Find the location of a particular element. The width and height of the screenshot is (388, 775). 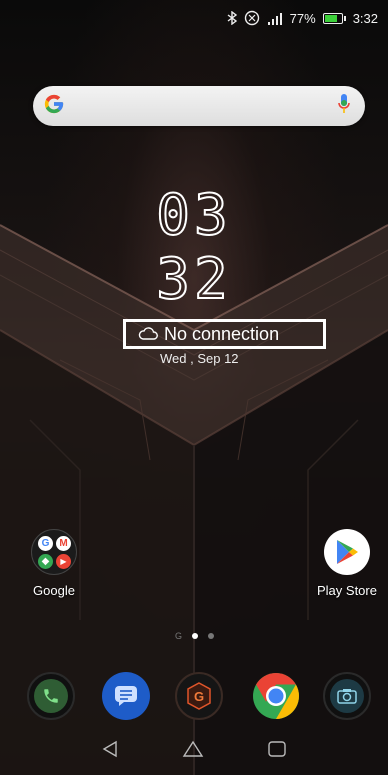

weather-widget: No connection is located at coordinates (224, 334).